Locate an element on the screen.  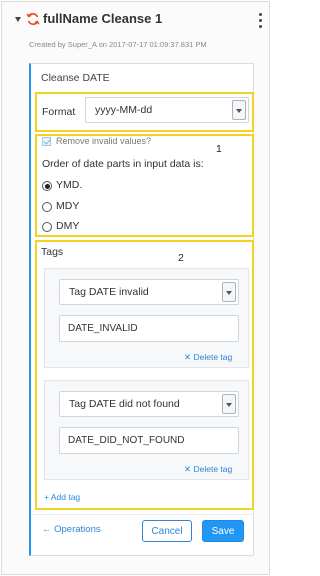
tag-value-text: DATE_DID_NOT_FOUND is located at coordinates (126, 440).